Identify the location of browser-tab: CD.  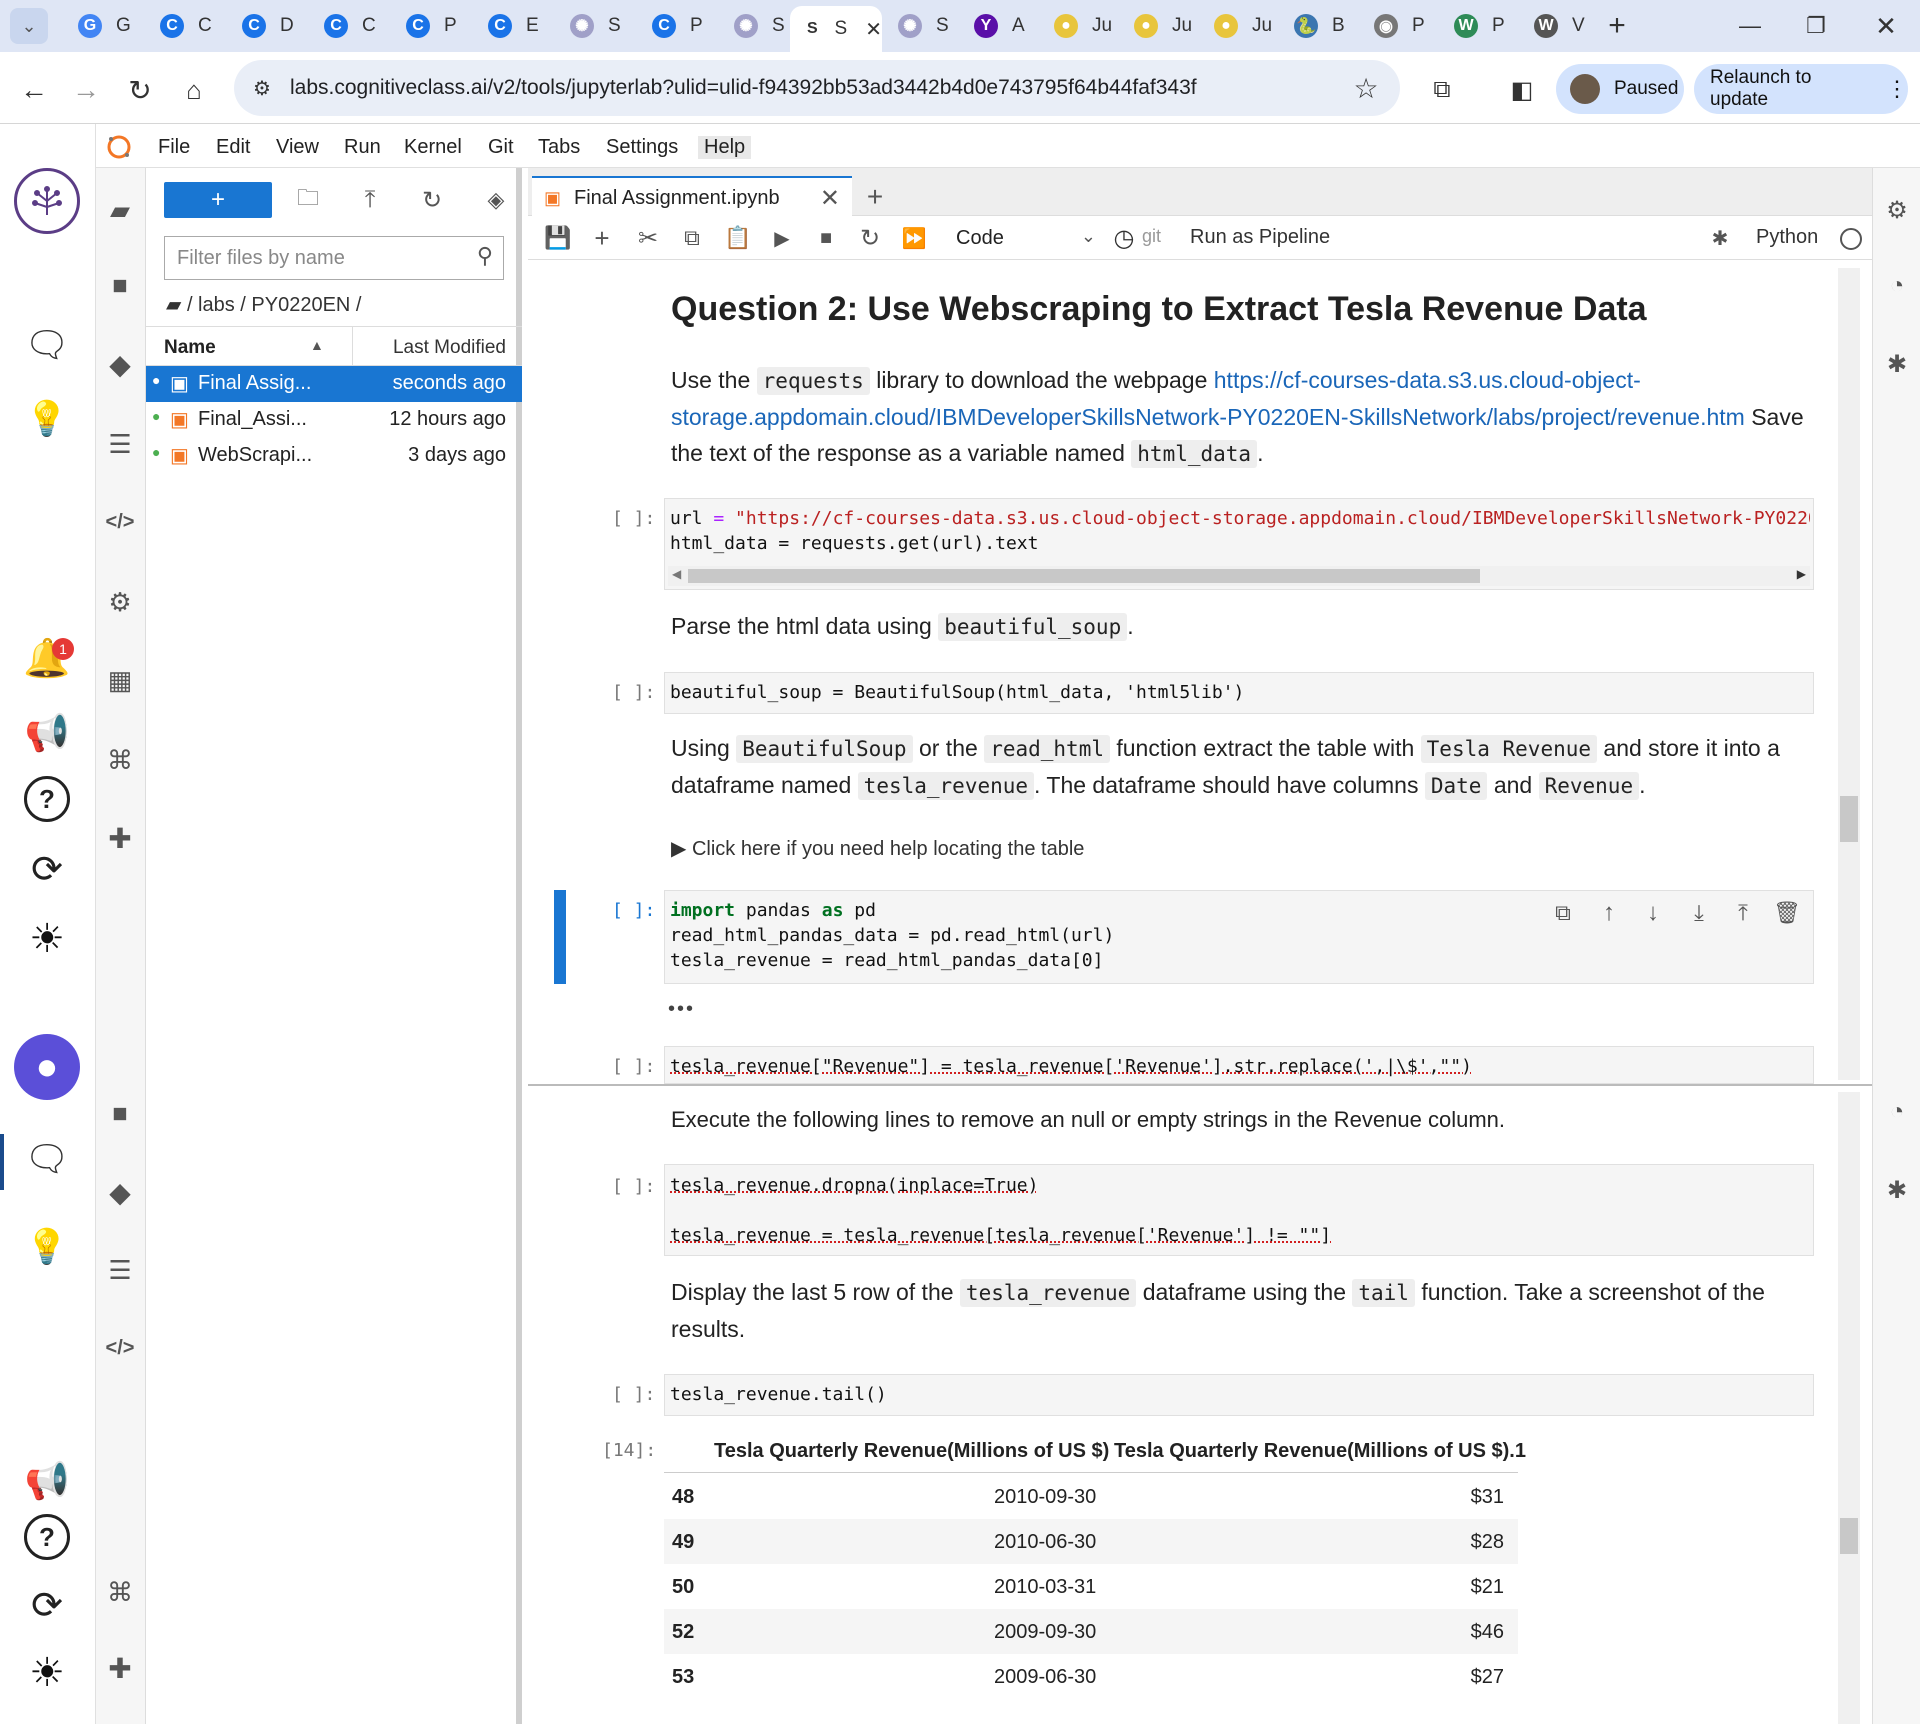
(267, 26).